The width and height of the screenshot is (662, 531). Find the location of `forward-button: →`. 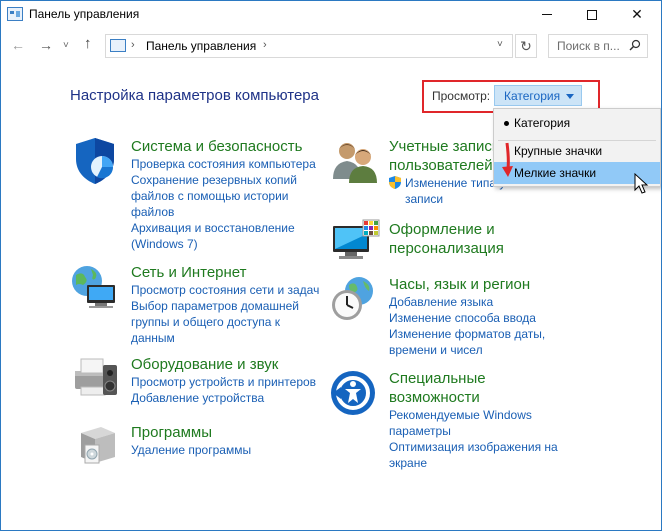

forward-button: → is located at coordinates (46, 45).